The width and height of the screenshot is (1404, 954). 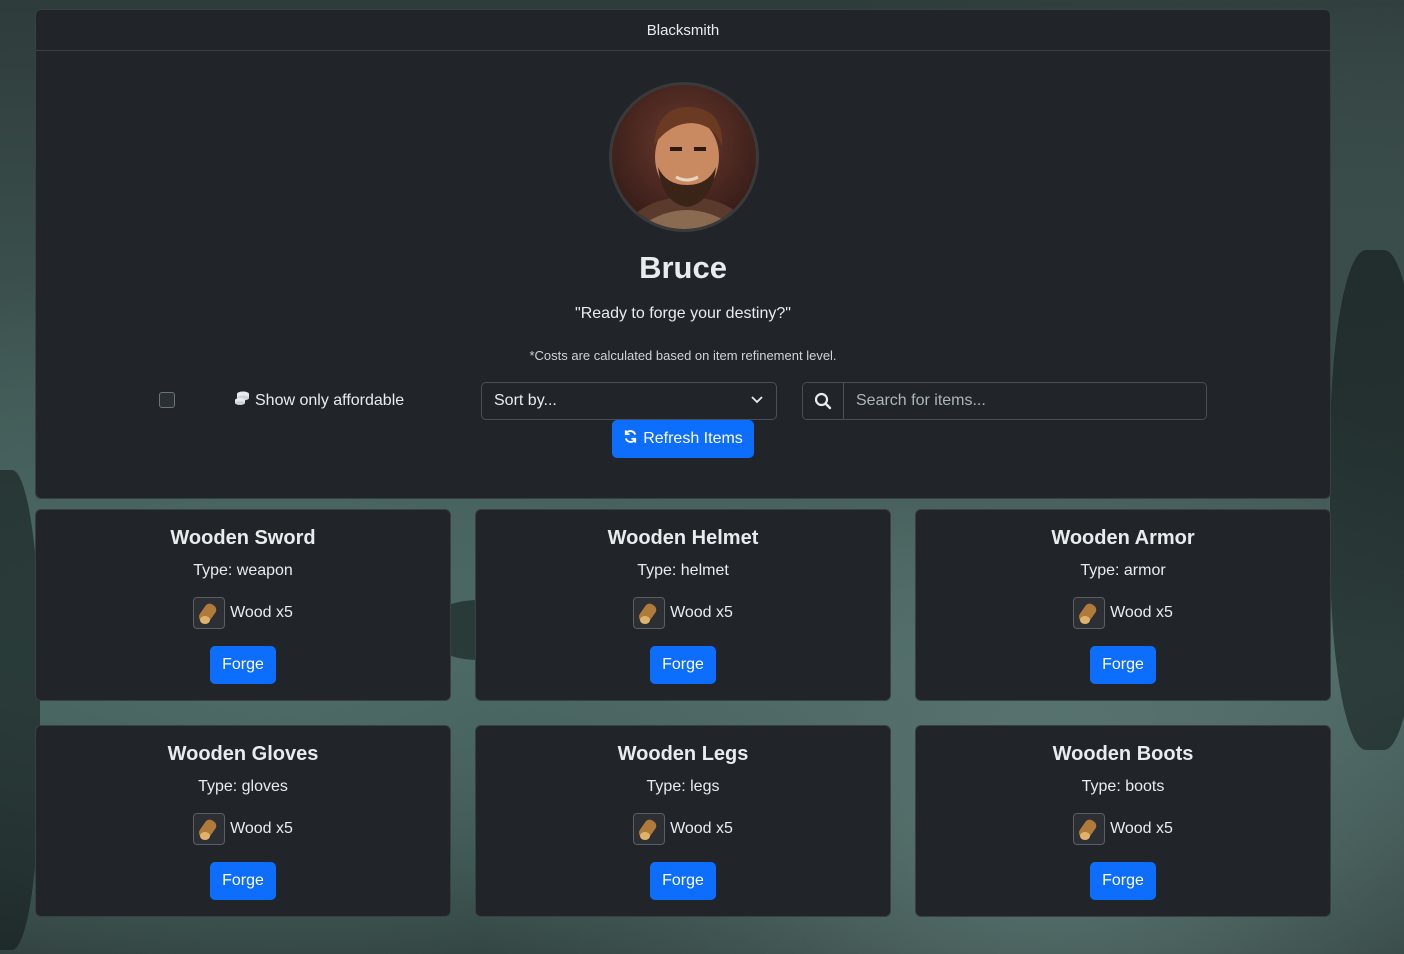 I want to click on item-type: Type: weapon, so click(x=243, y=570).